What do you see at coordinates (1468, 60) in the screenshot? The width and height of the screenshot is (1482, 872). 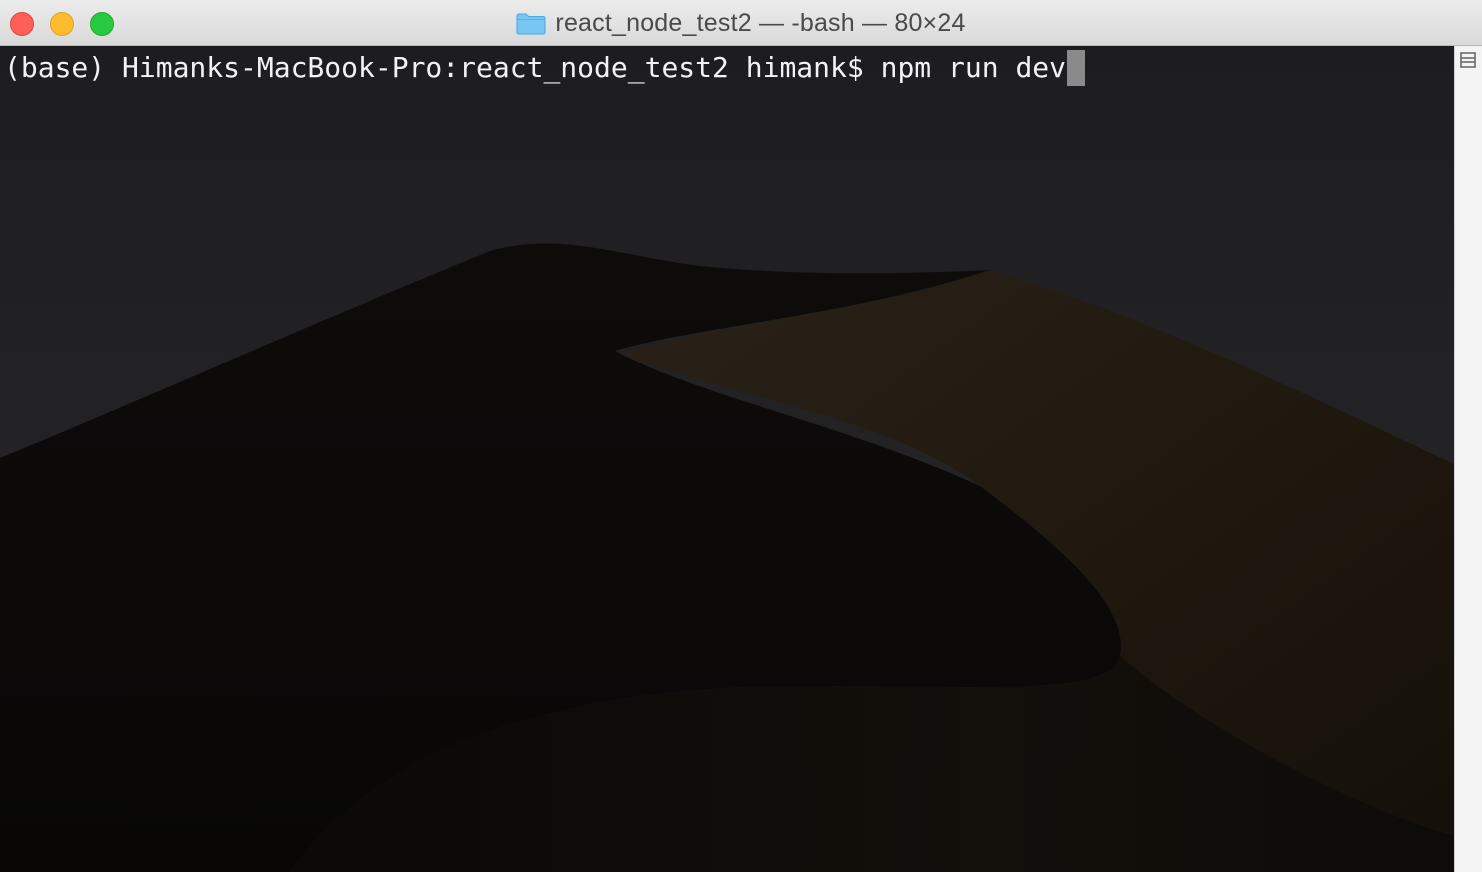 I see `split-pane-icon` at bounding box center [1468, 60].